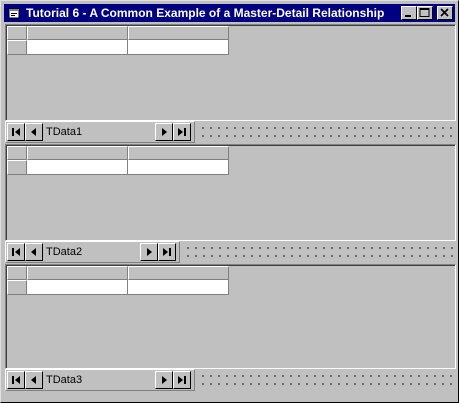 Image resolution: width=459 pixels, height=403 pixels. Describe the element at coordinates (64, 132) in the screenshot. I see `data-control-caption: TData1` at that location.